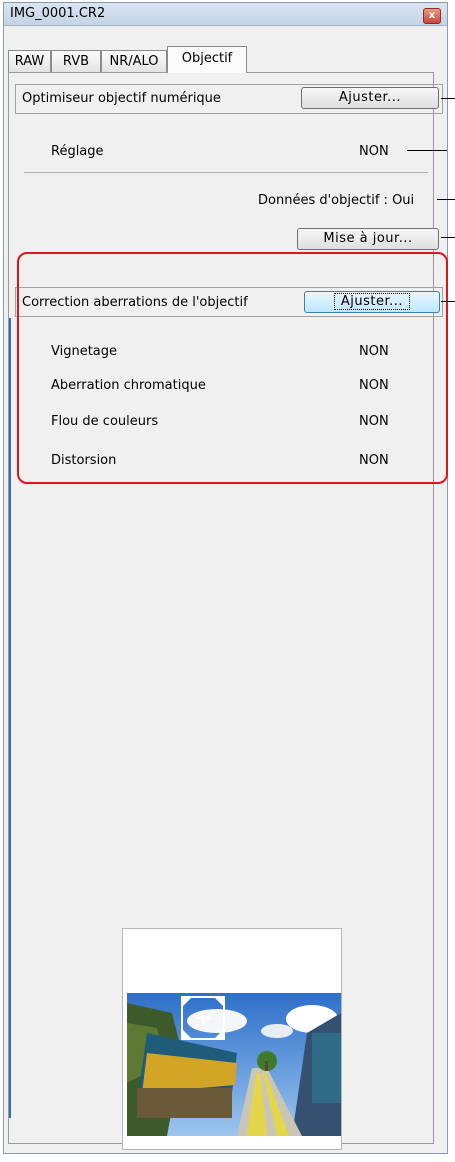 Image resolution: width=455 pixels, height=1162 pixels. I want to click on lens-data-status: Données d'objectif : Oui, so click(336, 200).